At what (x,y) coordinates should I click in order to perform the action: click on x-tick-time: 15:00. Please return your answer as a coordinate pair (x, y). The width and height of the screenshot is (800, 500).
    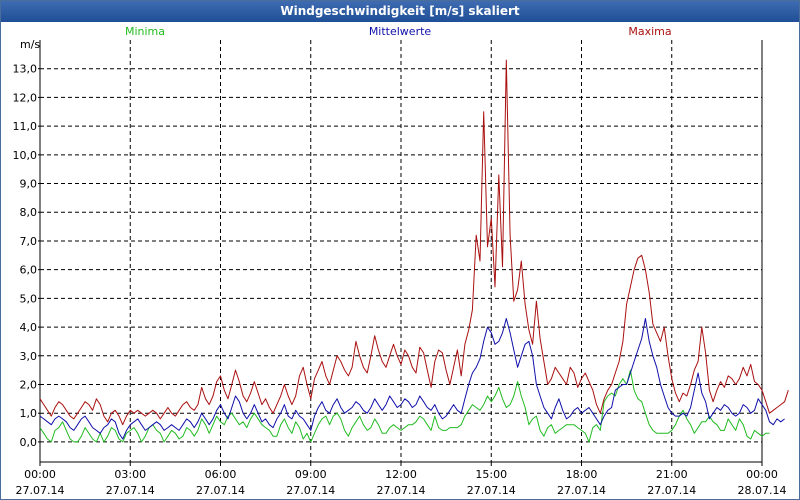
    Looking at the image, I should click on (491, 474).